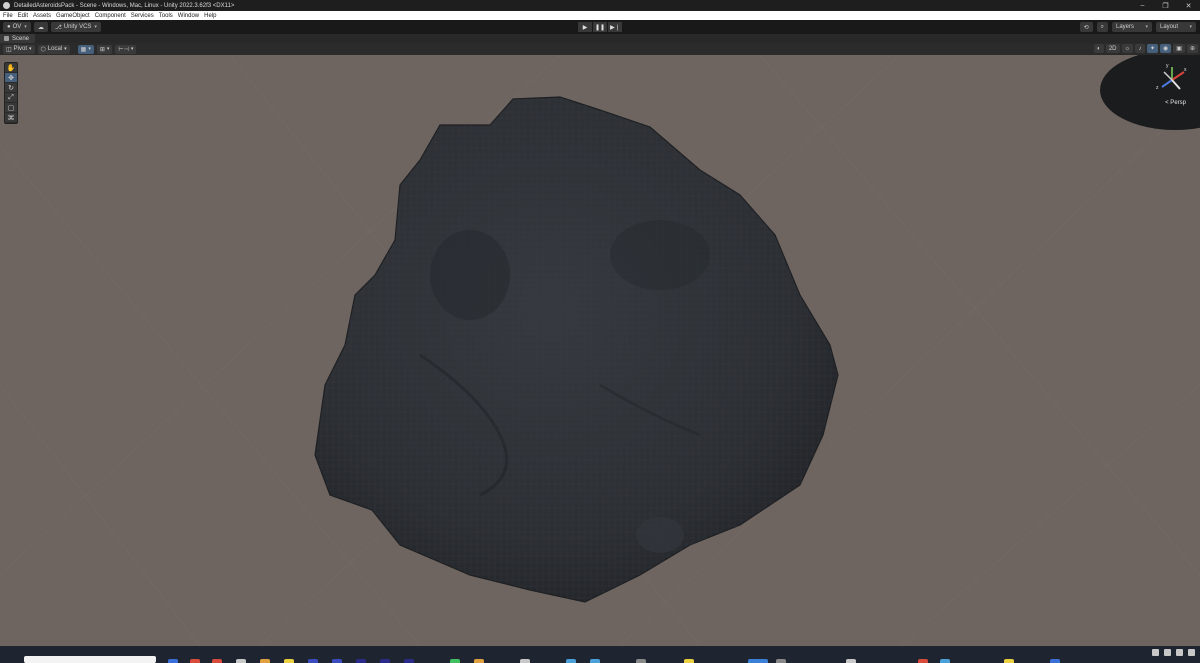 The height and width of the screenshot is (663, 1200). I want to click on history-icon: ⟲, so click(1086, 27).